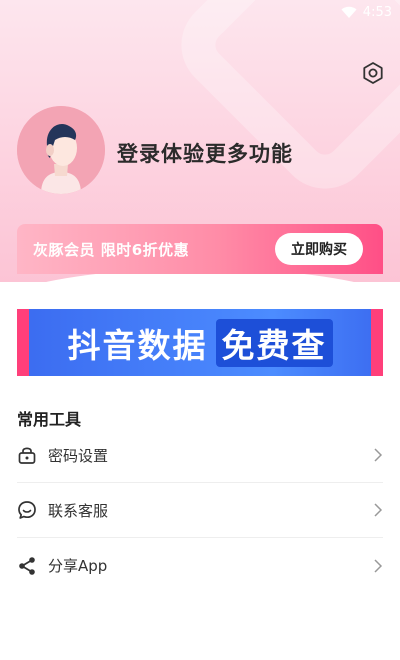 This screenshot has height=660, width=400. What do you see at coordinates (377, 12) in the screenshot?
I see `status-time: 4:53` at bounding box center [377, 12].